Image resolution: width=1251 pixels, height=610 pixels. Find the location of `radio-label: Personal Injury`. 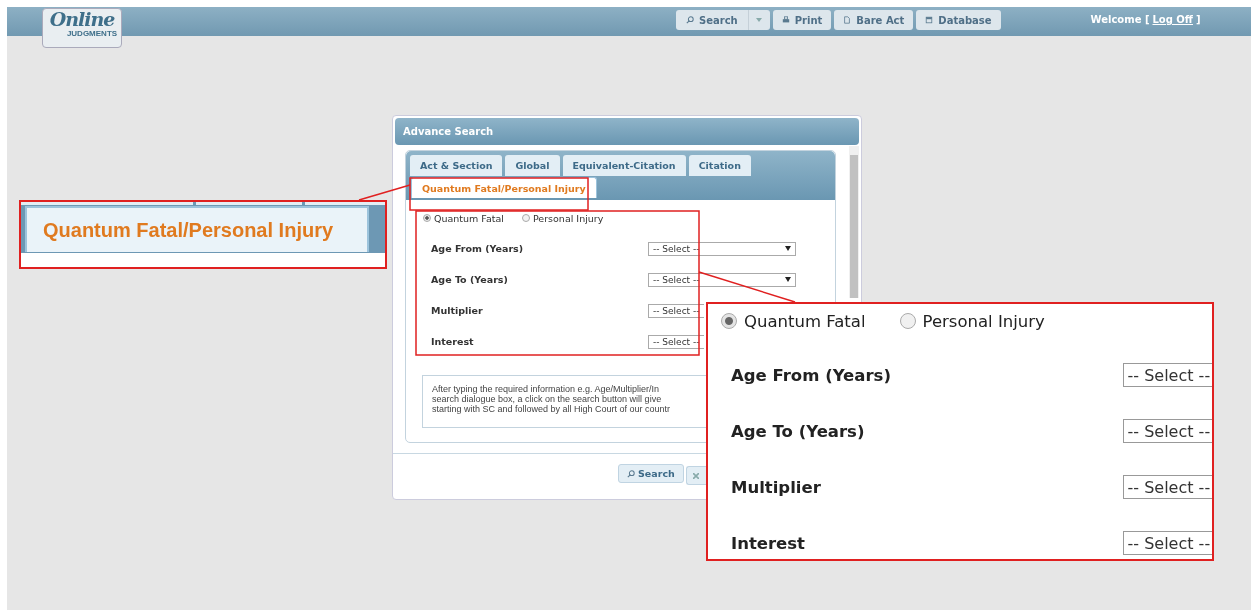

radio-label: Personal Injury is located at coordinates (983, 321).